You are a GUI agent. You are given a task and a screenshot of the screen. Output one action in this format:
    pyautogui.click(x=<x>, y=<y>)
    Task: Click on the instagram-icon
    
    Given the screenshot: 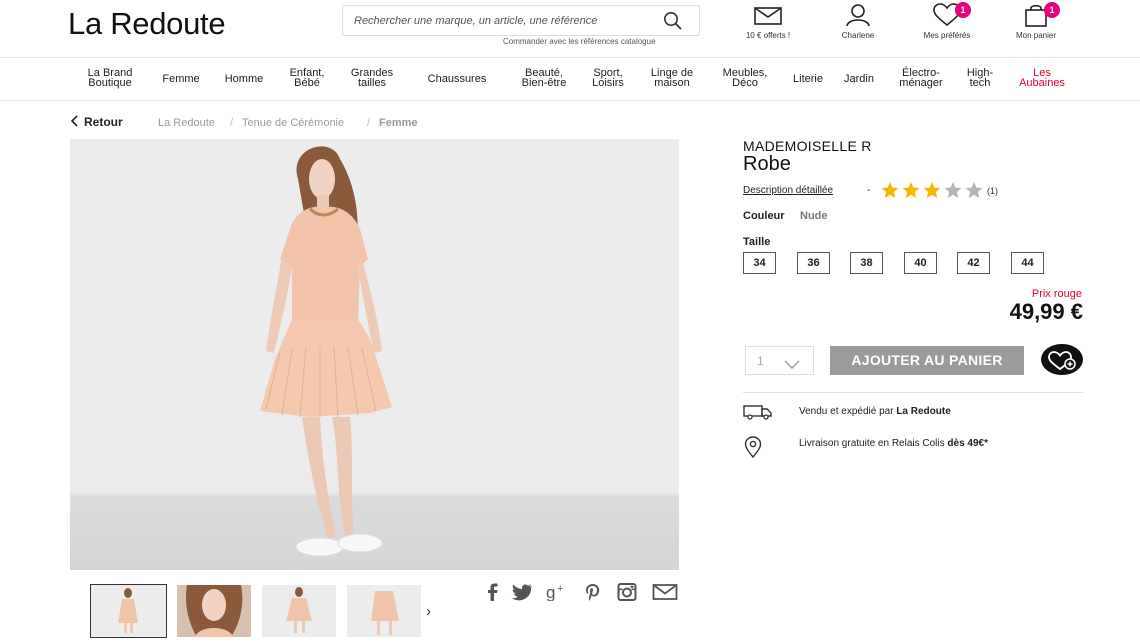 What is the action you would take?
    pyautogui.click(x=627, y=592)
    